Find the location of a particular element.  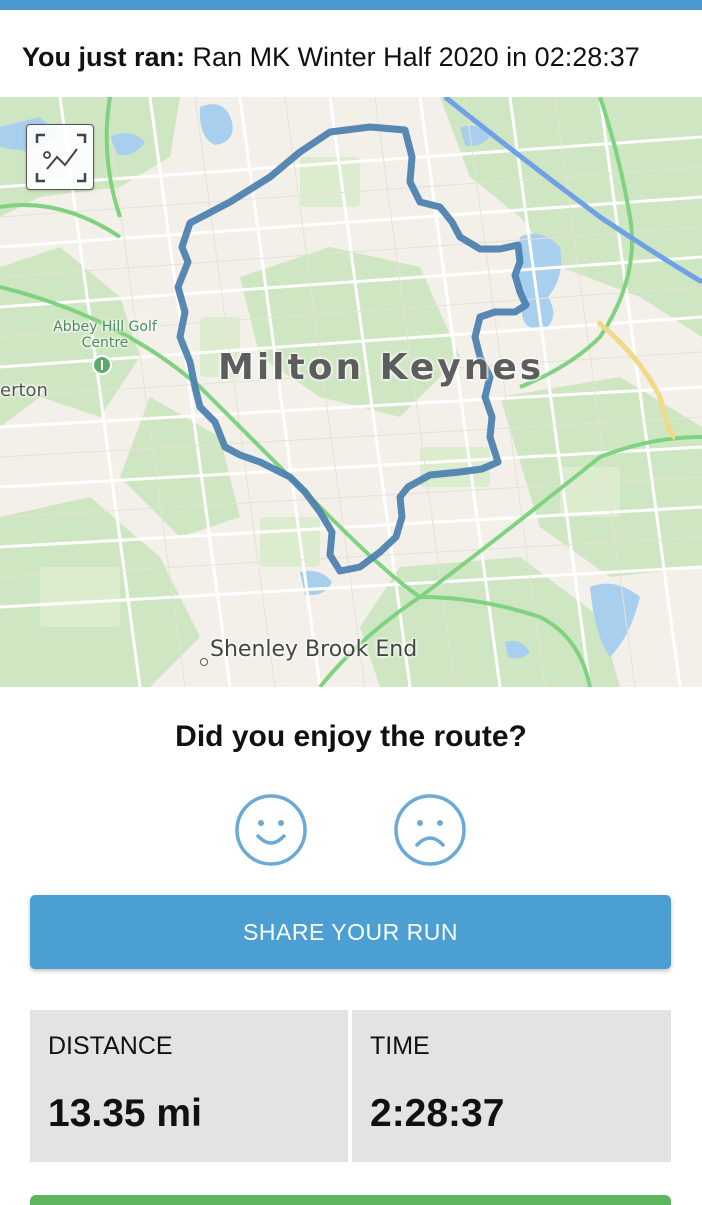

disliked-route-button is located at coordinates (430, 830).